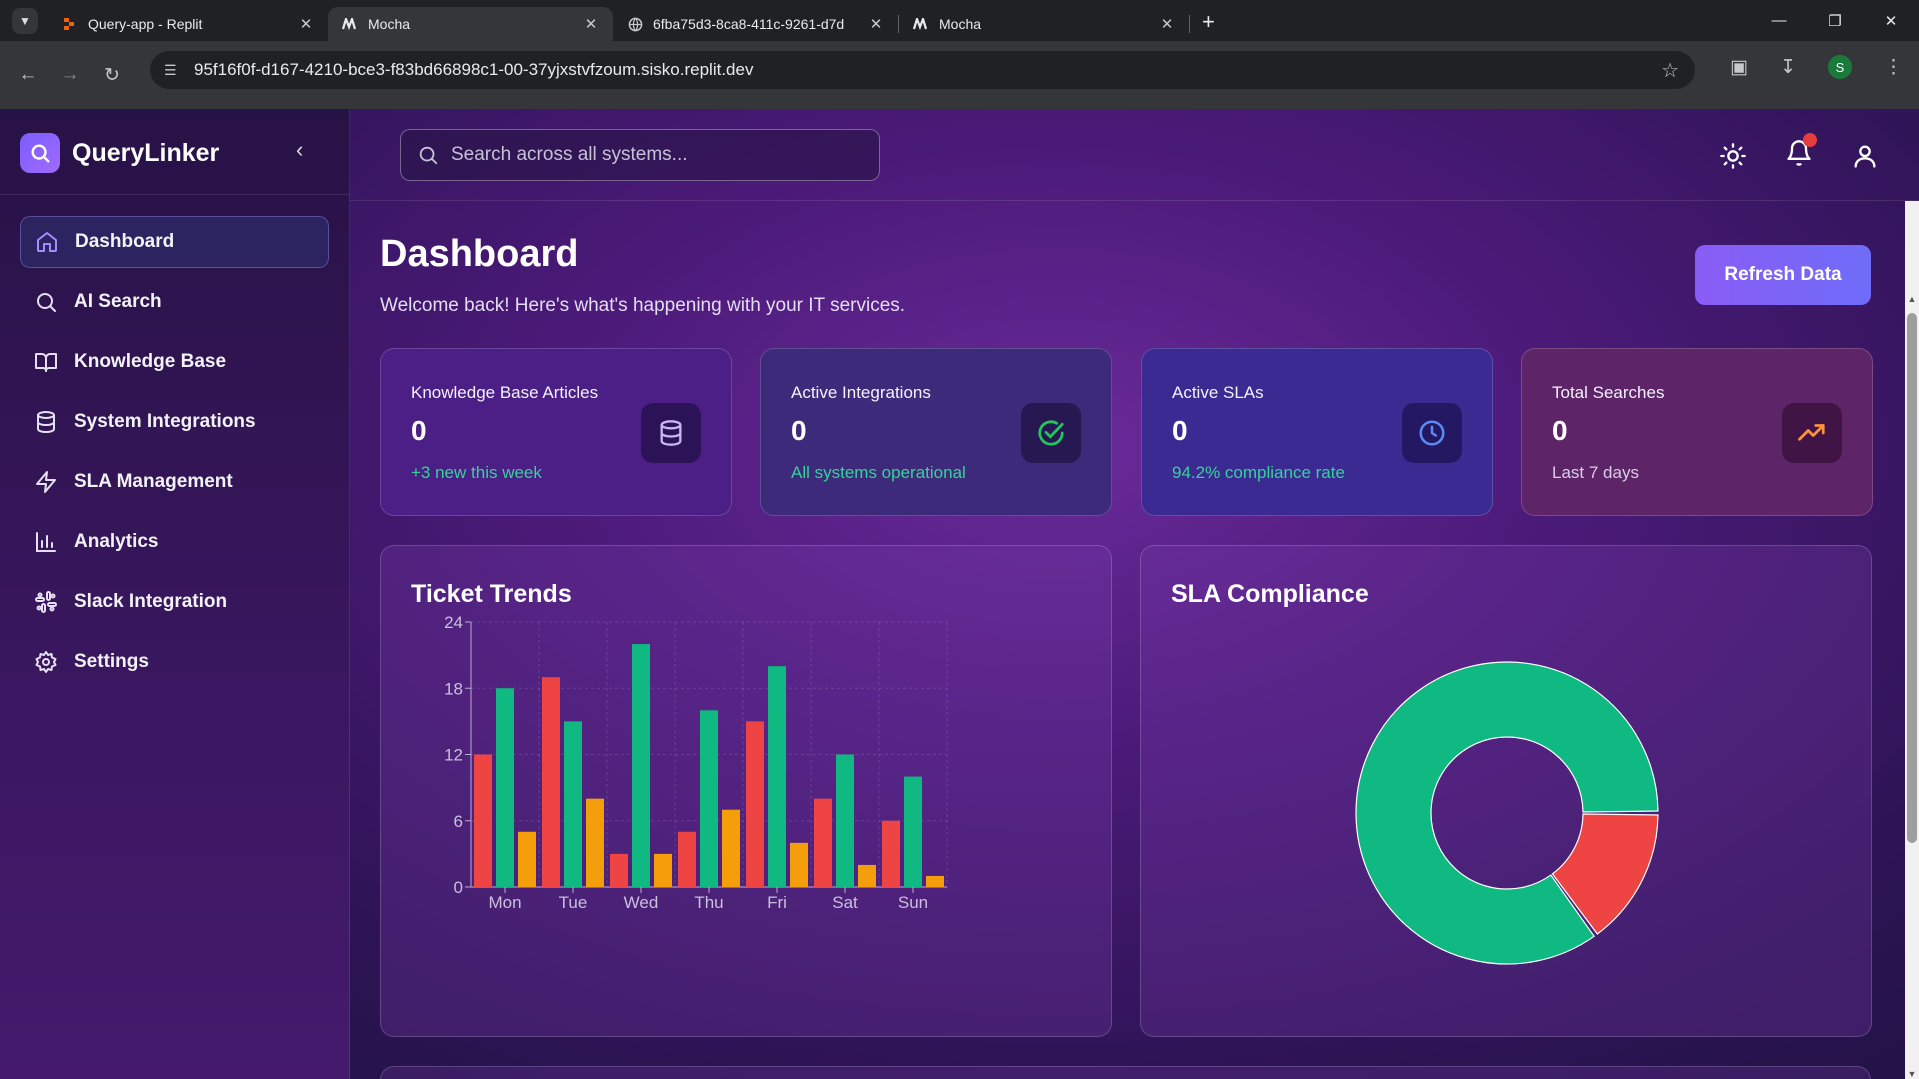 This screenshot has height=1079, width=1919. Describe the element at coordinates (70, 75) in the screenshot. I see `forward-icon: →` at that location.